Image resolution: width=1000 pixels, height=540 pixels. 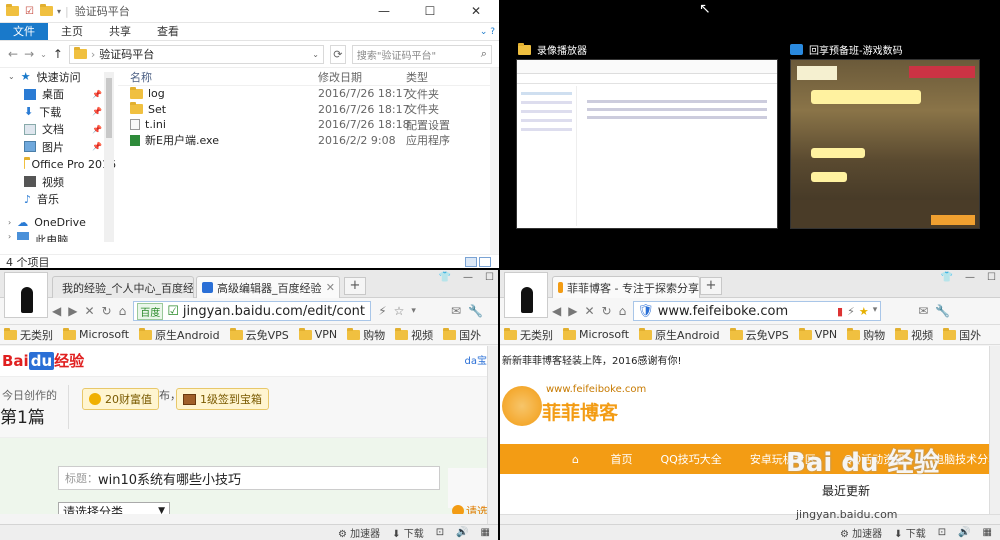 What do you see at coordinates (487, 31) in the screenshot?
I see `ribbon-expand-icon: ⌄ ?` at bounding box center [487, 31].